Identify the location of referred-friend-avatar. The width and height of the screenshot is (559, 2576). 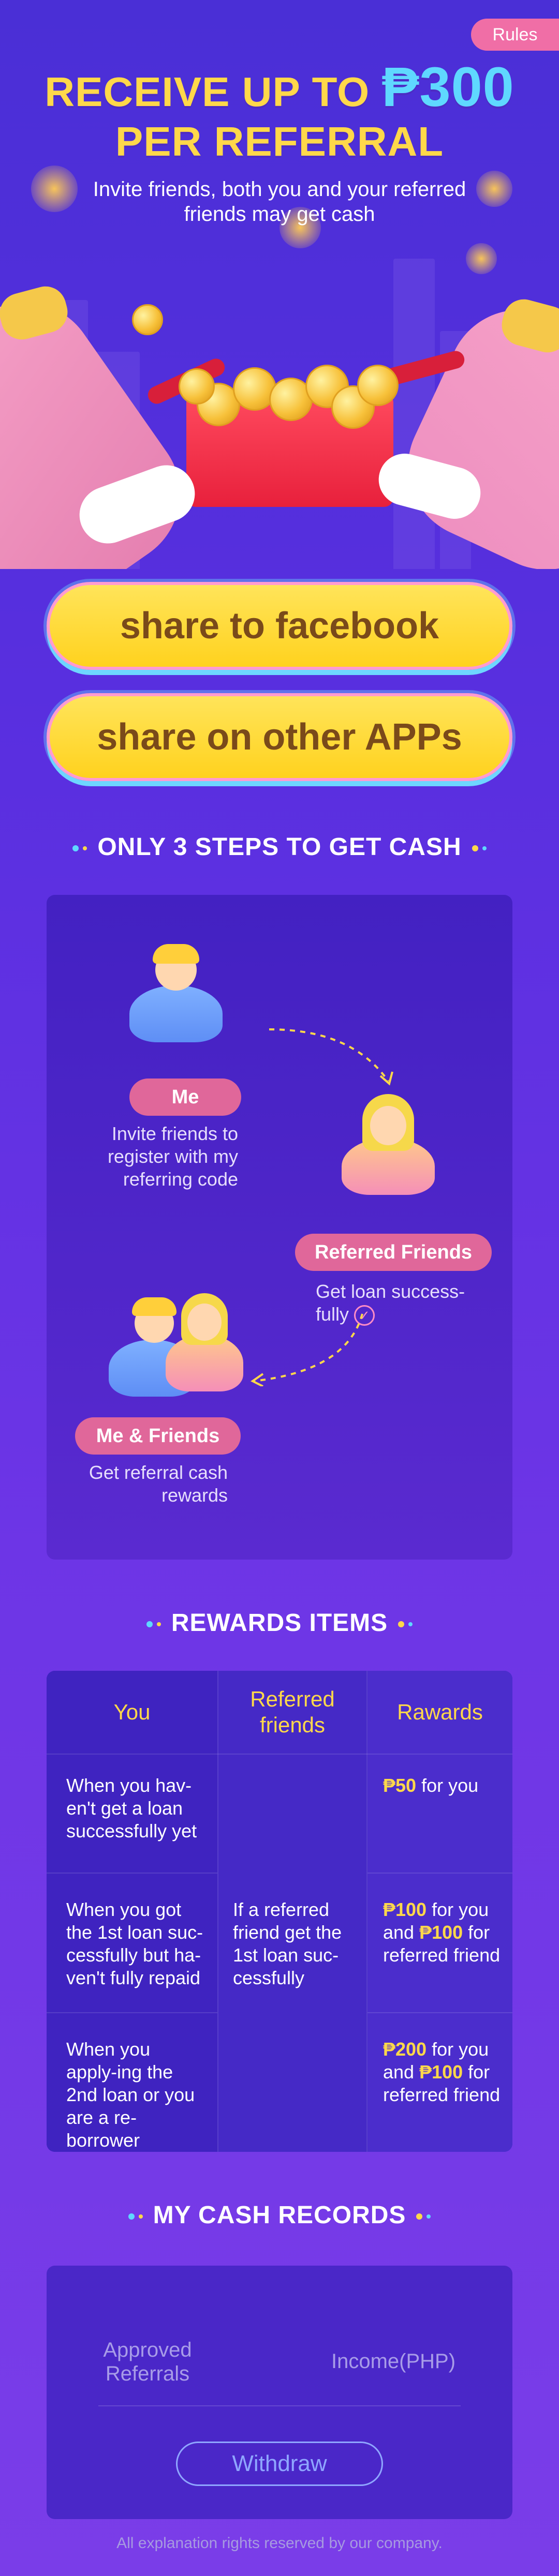
(388, 1143).